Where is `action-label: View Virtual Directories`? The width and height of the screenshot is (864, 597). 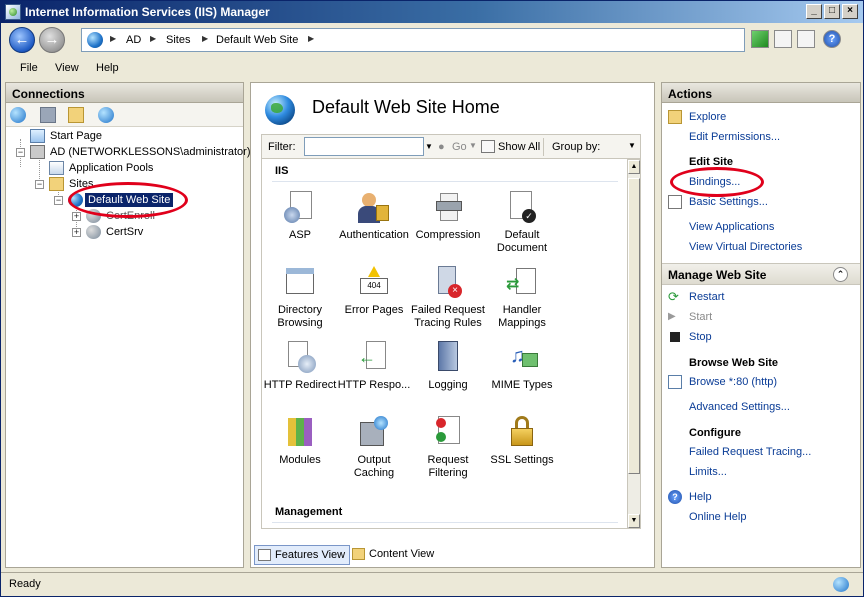 action-label: View Virtual Directories is located at coordinates (746, 247).